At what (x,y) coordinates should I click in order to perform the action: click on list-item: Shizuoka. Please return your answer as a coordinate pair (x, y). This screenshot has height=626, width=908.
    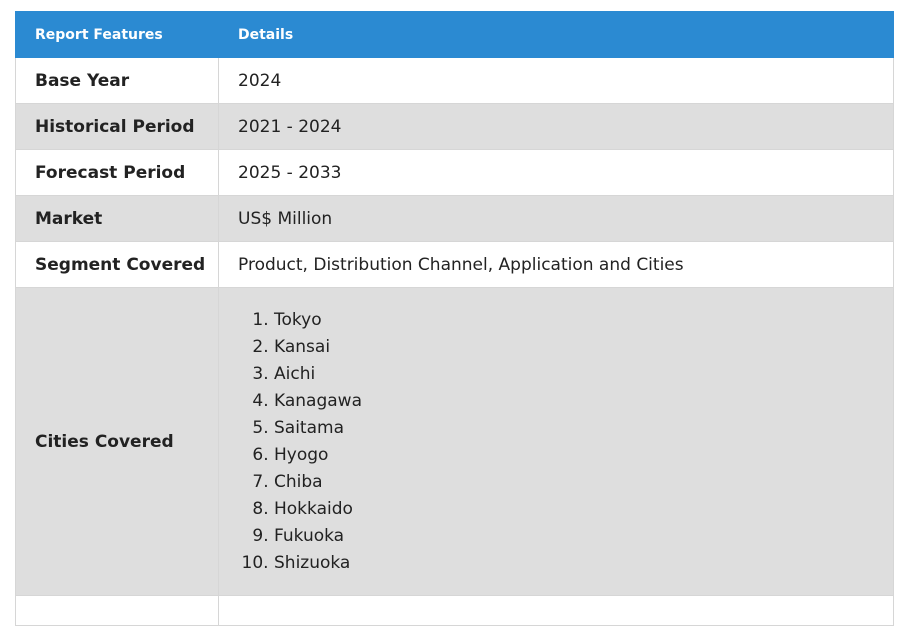
    Looking at the image, I should click on (583, 563).